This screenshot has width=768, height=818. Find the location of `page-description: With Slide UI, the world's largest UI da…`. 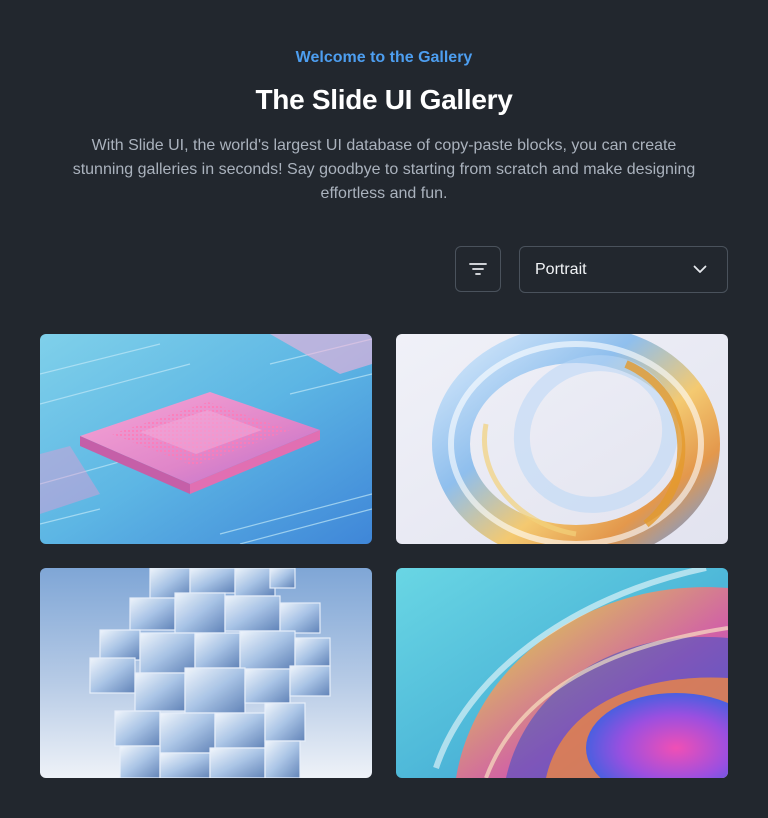

page-description: With Slide UI, the world's largest UI da… is located at coordinates (384, 169).